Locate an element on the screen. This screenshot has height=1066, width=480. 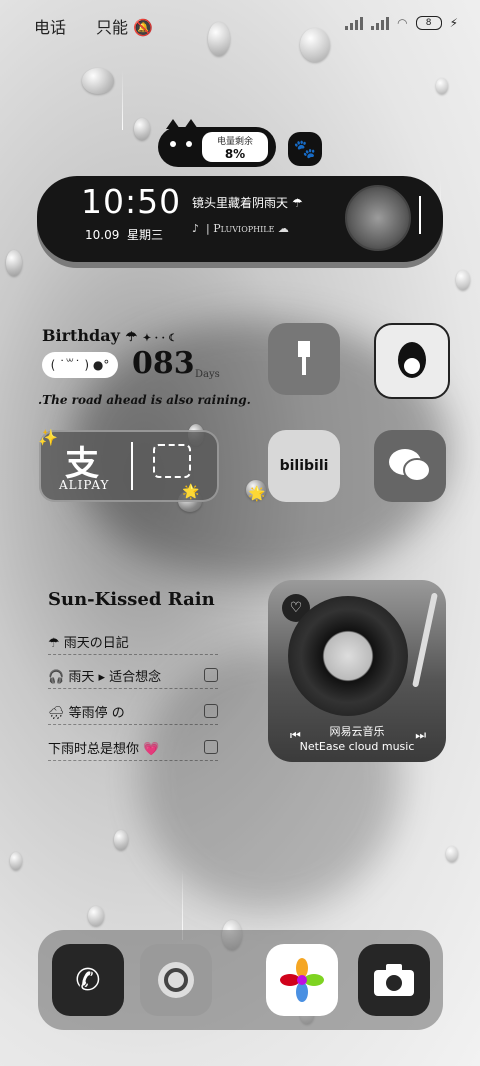
rain-streak is located at coordinates (122, 100).